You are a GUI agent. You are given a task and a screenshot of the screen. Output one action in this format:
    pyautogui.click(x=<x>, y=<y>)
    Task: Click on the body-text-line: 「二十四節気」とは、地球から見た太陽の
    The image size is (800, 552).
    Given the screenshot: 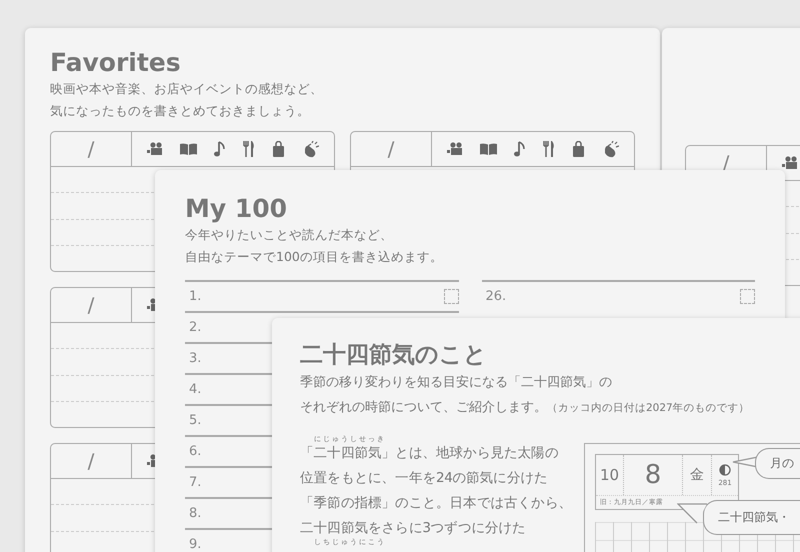 What is the action you would take?
    pyautogui.click(x=429, y=453)
    